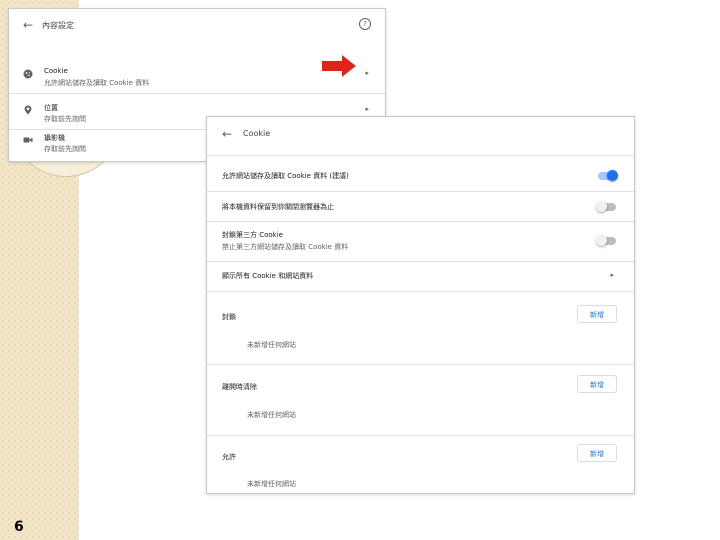  Describe the element at coordinates (420, 210) in the screenshot. I see `setting-keep-local-data: 將本機資料保留到你關閉瀏覽器為止` at that location.